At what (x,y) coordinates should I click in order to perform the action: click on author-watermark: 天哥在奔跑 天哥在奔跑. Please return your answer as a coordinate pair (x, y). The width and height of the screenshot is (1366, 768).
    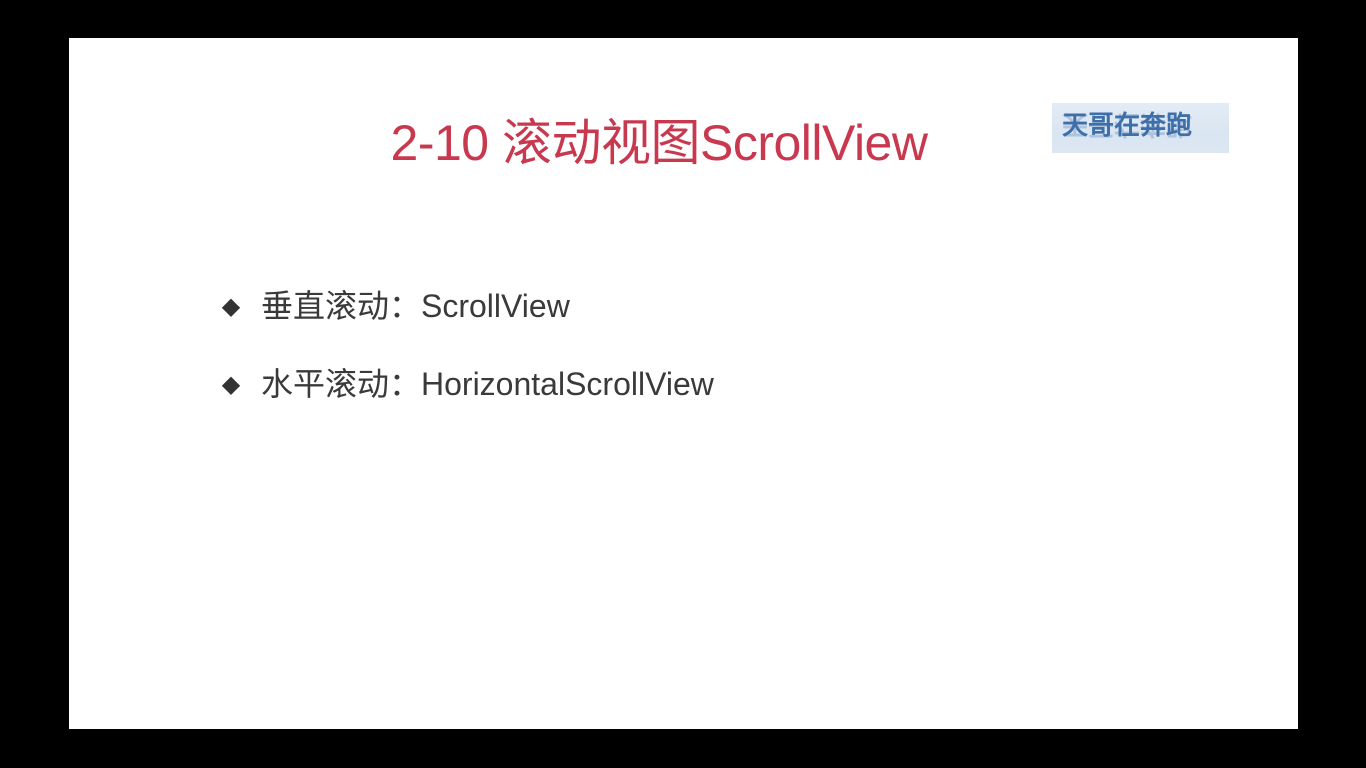
    Looking at the image, I should click on (1140, 128).